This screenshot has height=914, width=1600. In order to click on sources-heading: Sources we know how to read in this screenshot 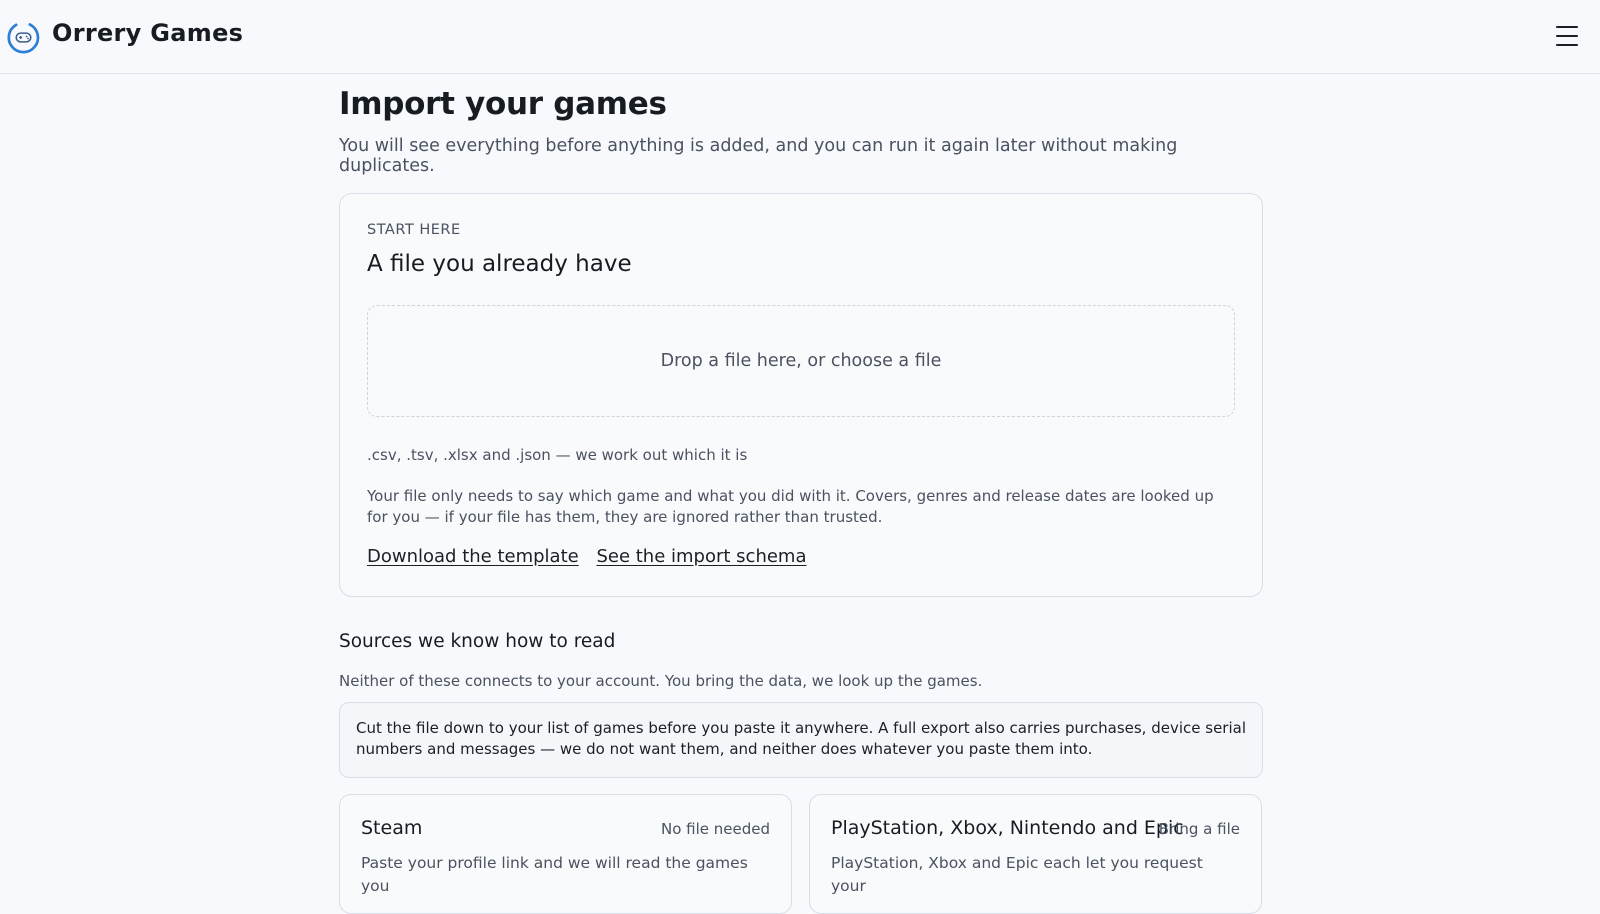, I will do `click(477, 641)`.